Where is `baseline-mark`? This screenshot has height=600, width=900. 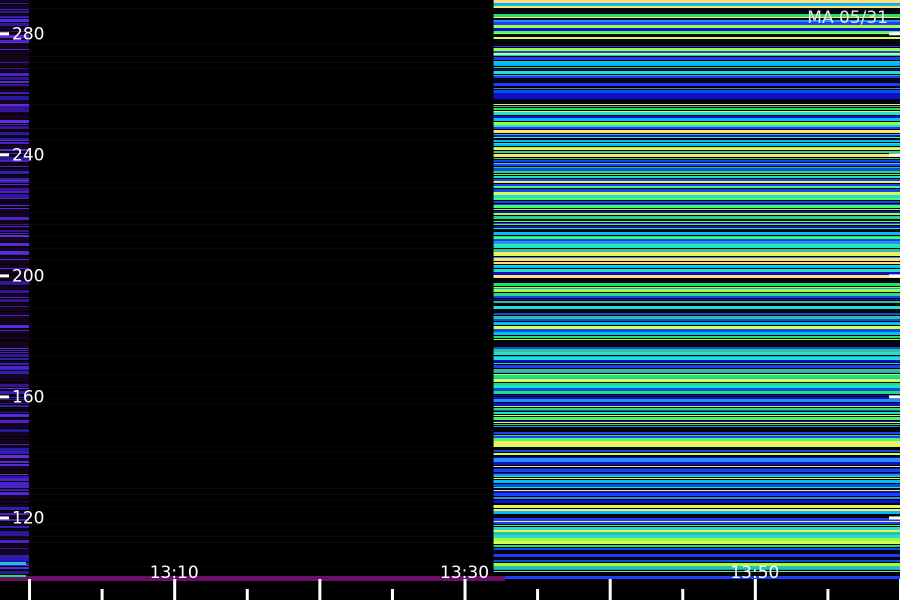
baseline-mark is located at coordinates (13, 576).